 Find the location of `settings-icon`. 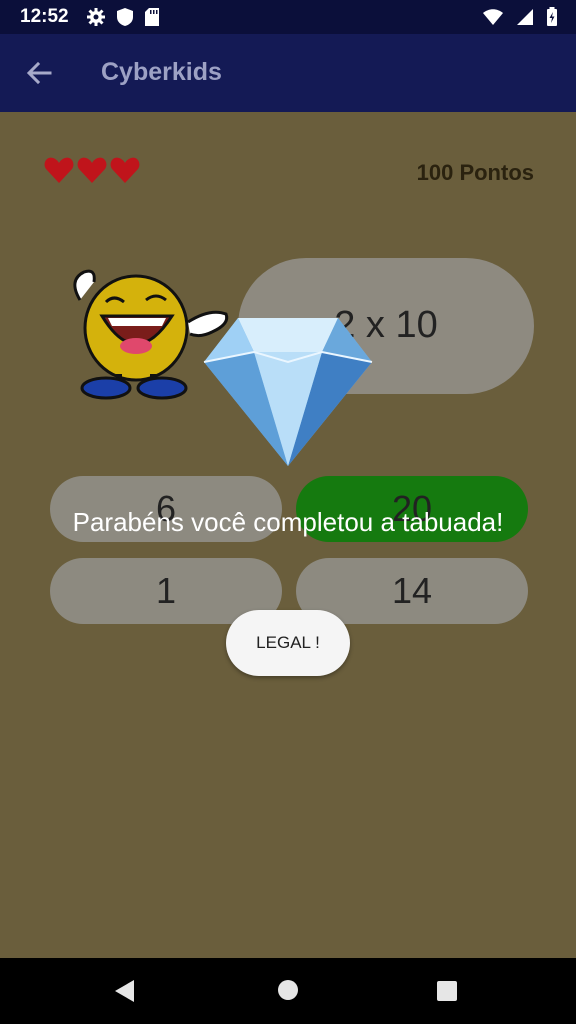

settings-icon is located at coordinates (96, 17).